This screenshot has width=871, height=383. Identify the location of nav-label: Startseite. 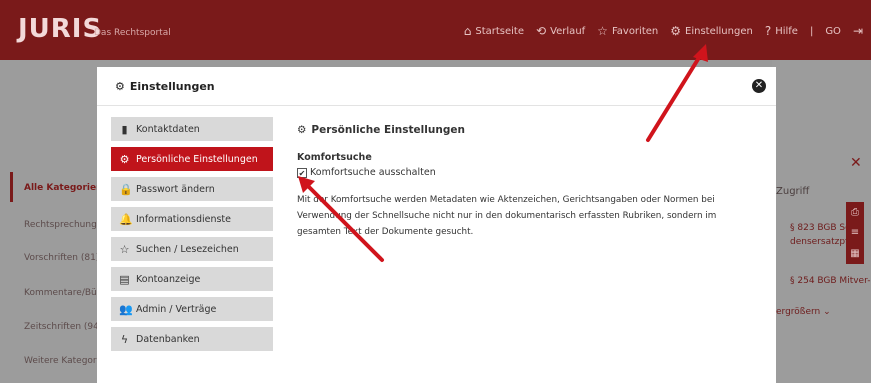
(500, 31).